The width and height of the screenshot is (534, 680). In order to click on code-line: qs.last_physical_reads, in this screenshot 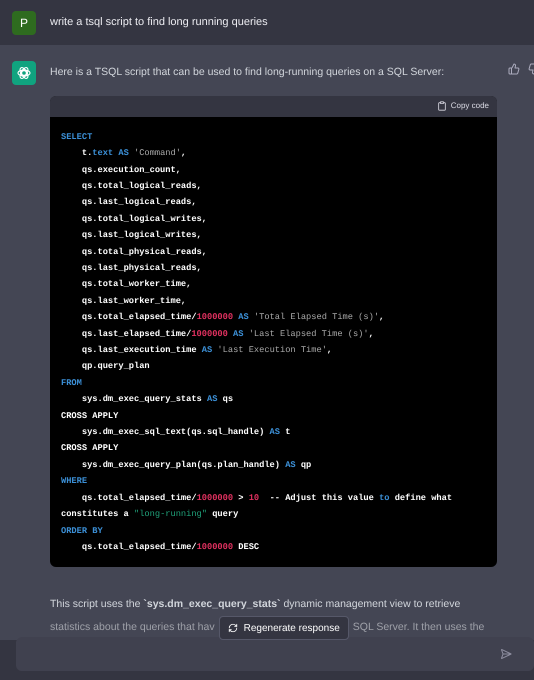, I will do `click(141, 268)`.